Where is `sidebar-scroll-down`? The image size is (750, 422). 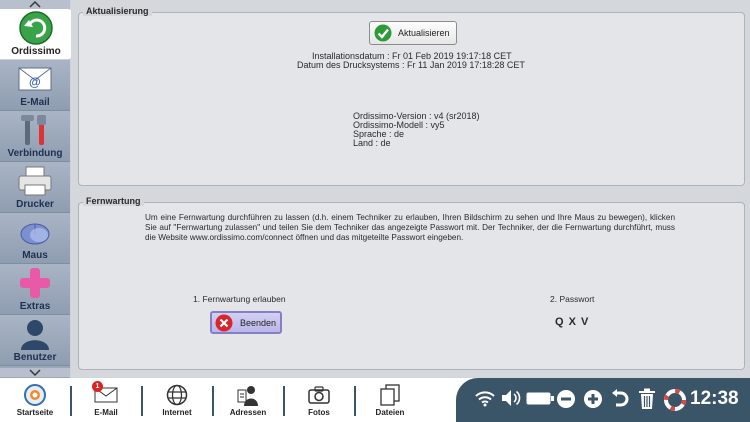
sidebar-scroll-down is located at coordinates (35, 372).